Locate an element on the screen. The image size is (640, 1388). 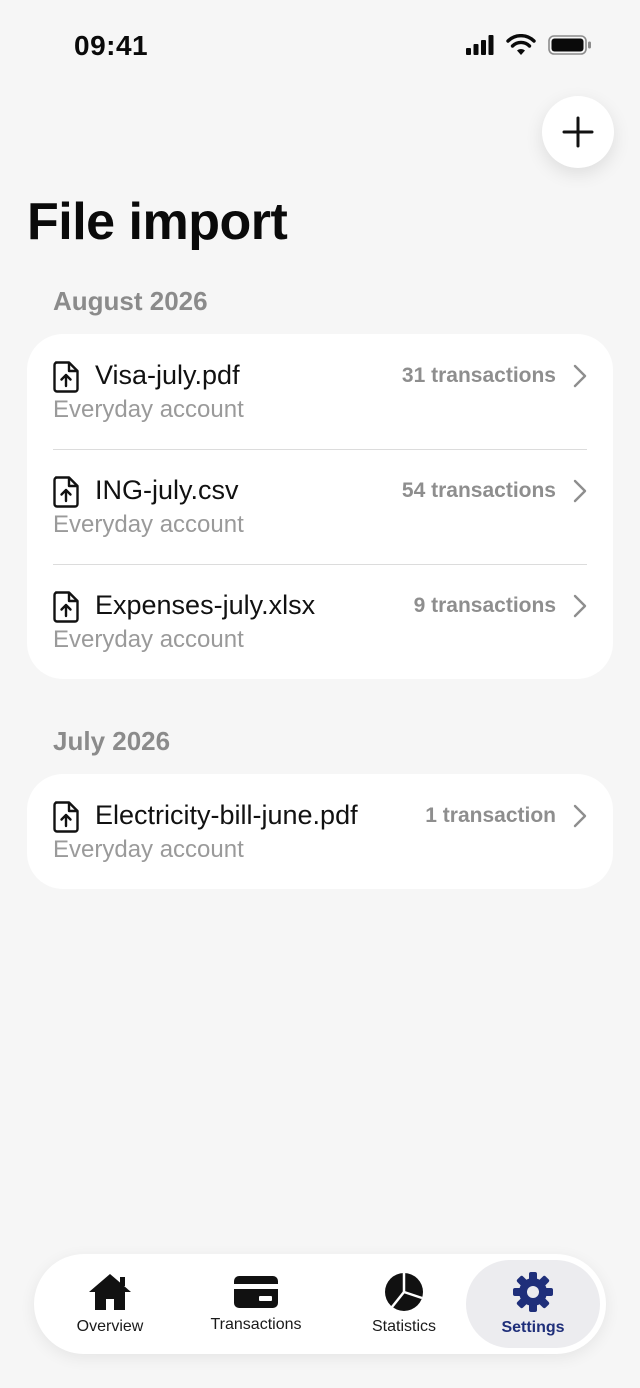
tab-transactions: Transactions is located at coordinates (256, 1304).